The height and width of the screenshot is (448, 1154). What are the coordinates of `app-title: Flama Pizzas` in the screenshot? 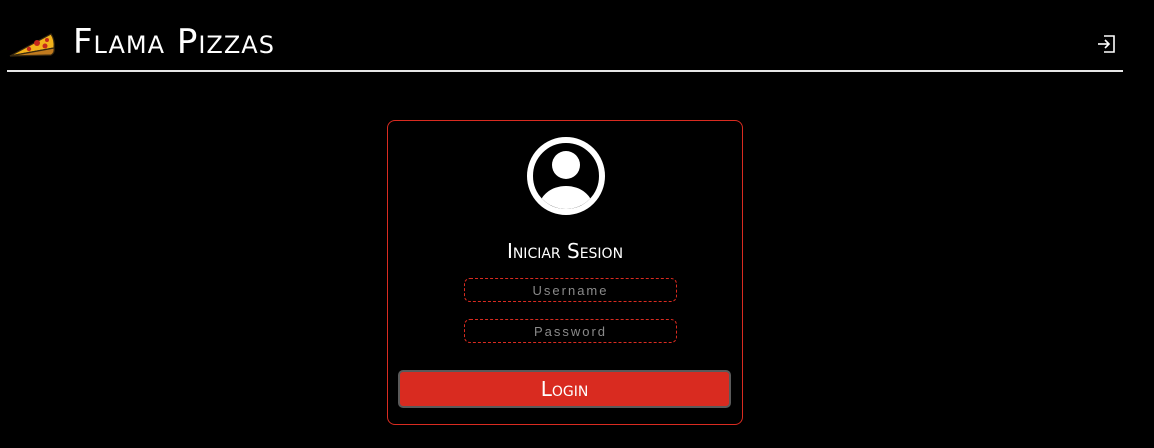 It's located at (174, 42).